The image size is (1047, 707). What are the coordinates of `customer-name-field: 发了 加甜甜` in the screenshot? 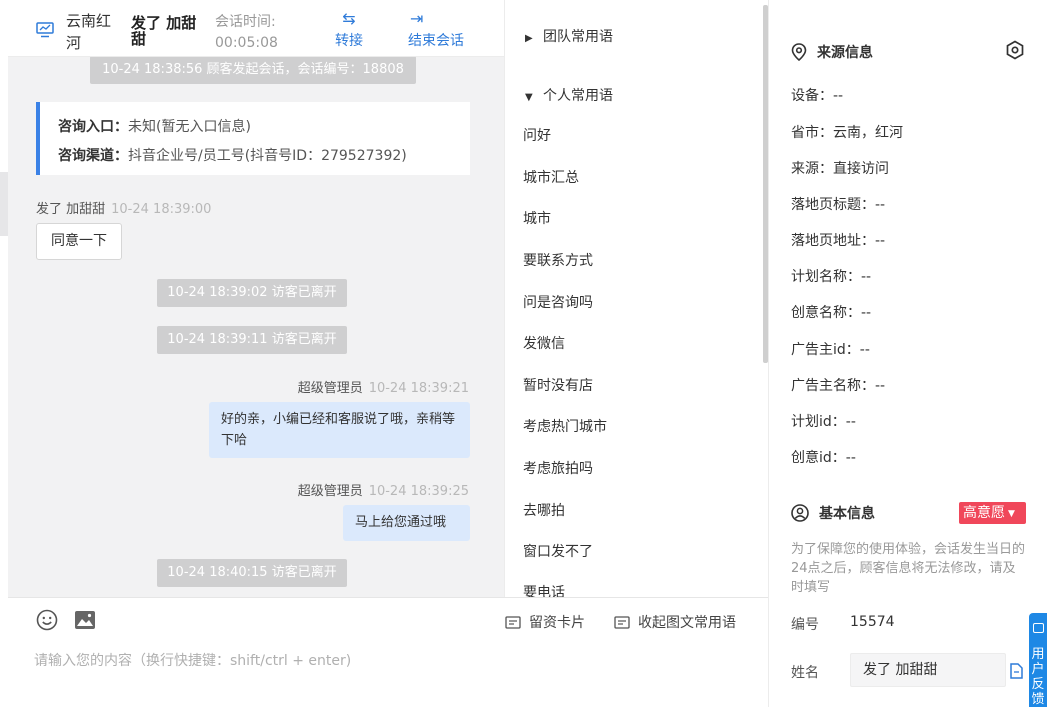 It's located at (928, 670).